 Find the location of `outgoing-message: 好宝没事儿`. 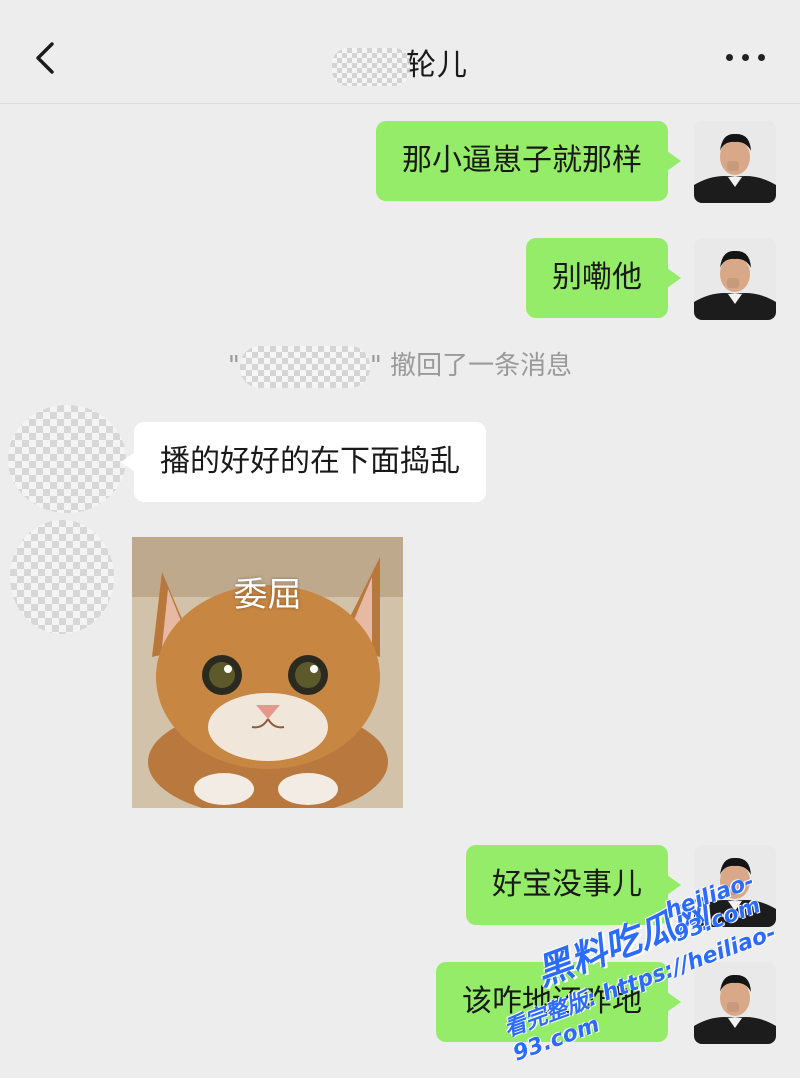

outgoing-message: 好宝没事儿 is located at coordinates (573, 885).